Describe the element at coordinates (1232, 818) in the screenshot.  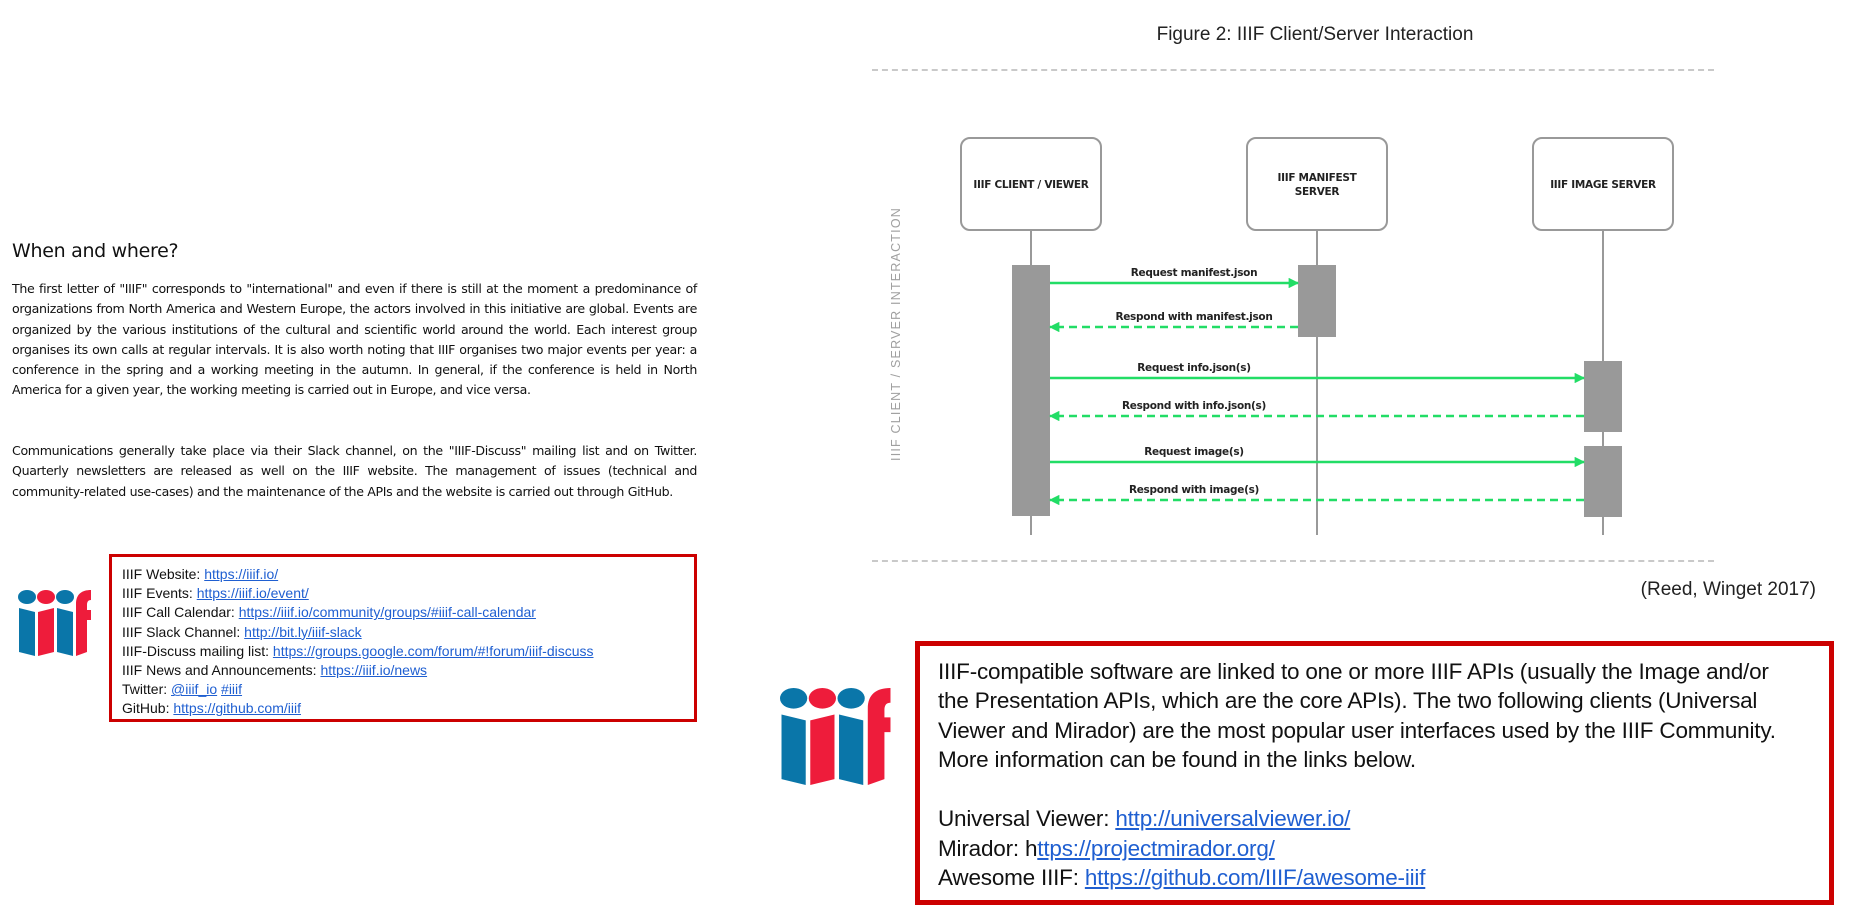
I see `universal-viewer-link: http://universalviewer.io/` at that location.